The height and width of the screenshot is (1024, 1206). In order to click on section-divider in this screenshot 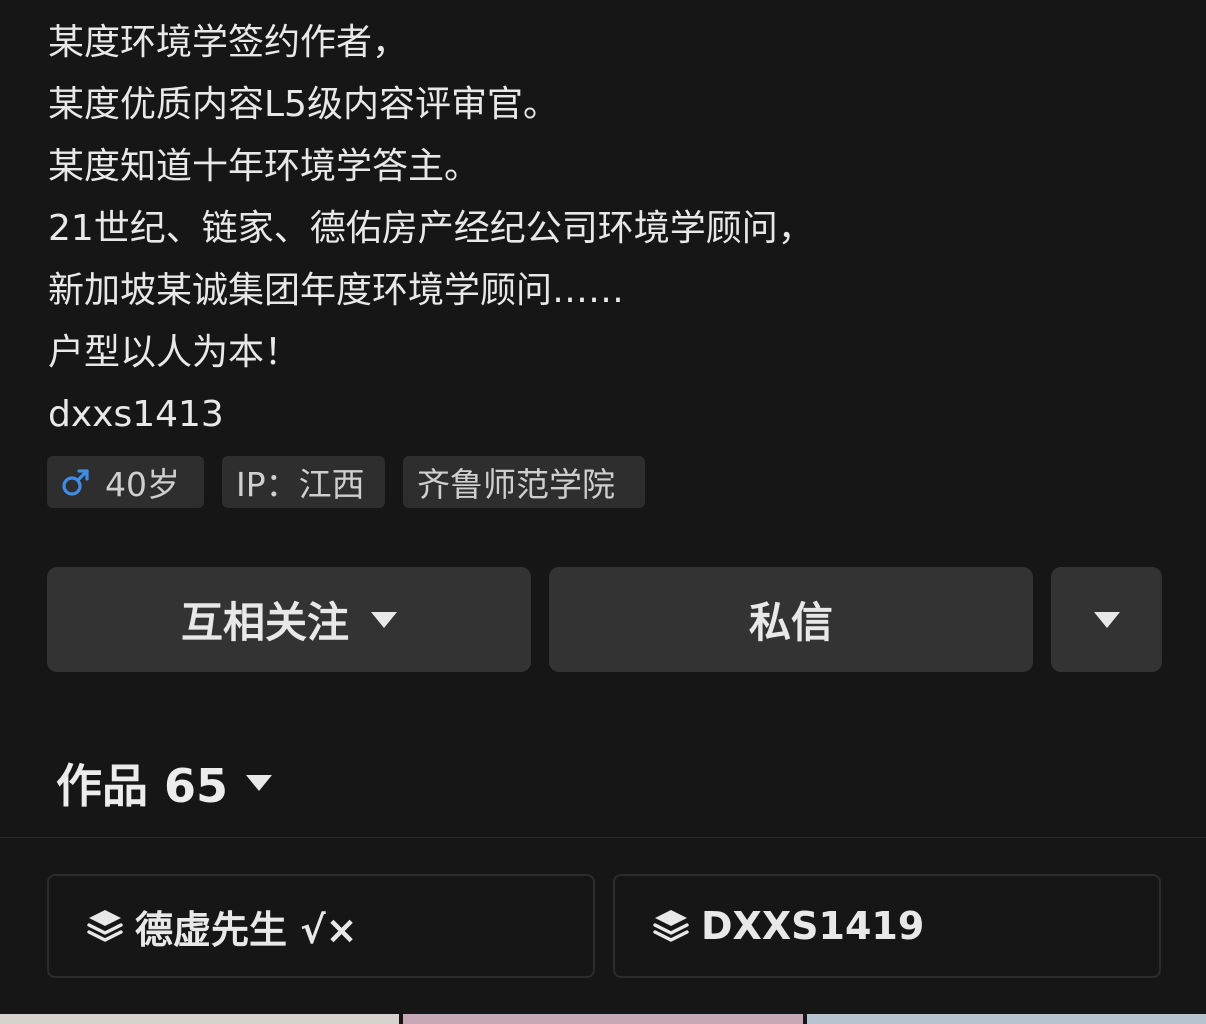, I will do `click(603, 837)`.